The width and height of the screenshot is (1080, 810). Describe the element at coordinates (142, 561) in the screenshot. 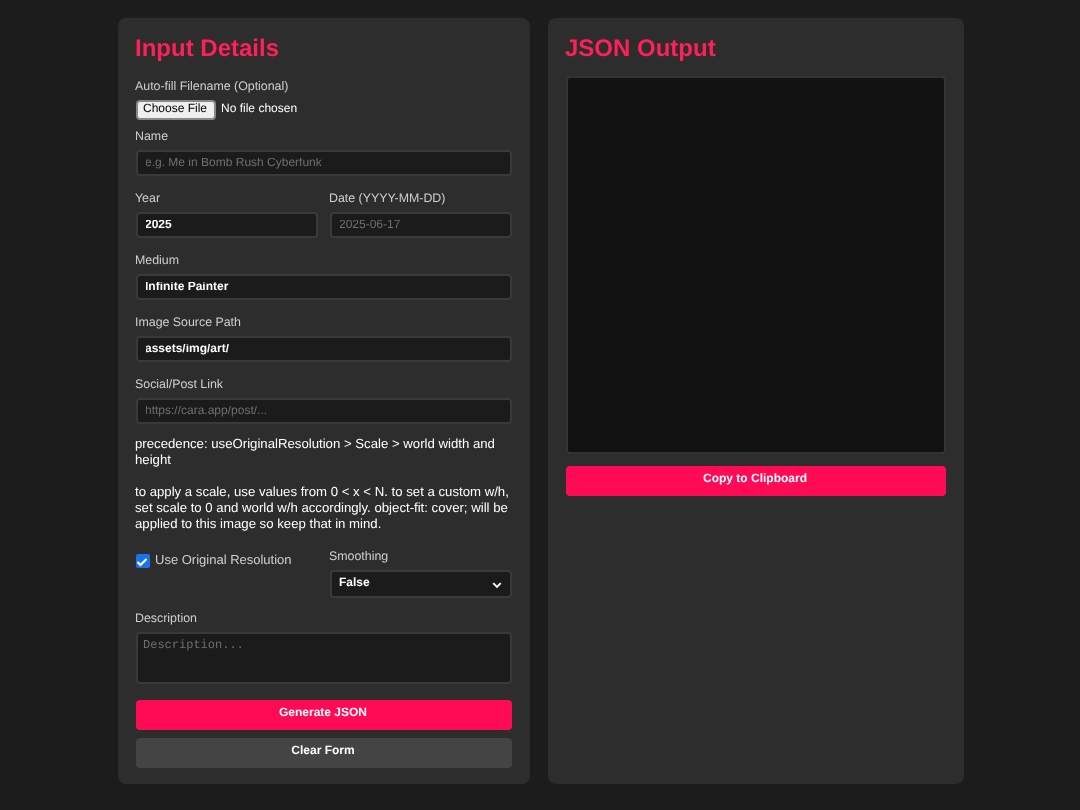

I see `checkbox` at that location.